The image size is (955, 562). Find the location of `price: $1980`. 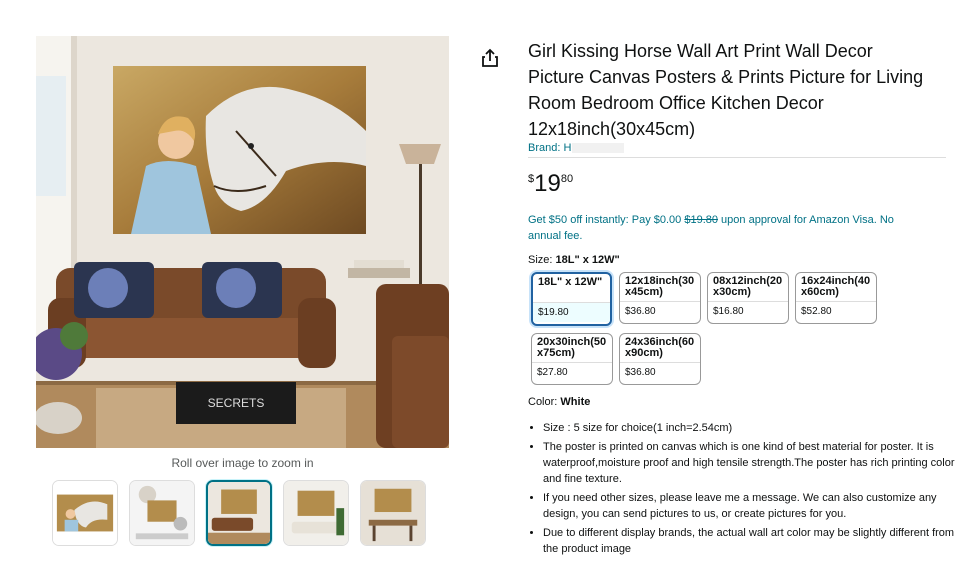

price: $1980 is located at coordinates (550, 184).